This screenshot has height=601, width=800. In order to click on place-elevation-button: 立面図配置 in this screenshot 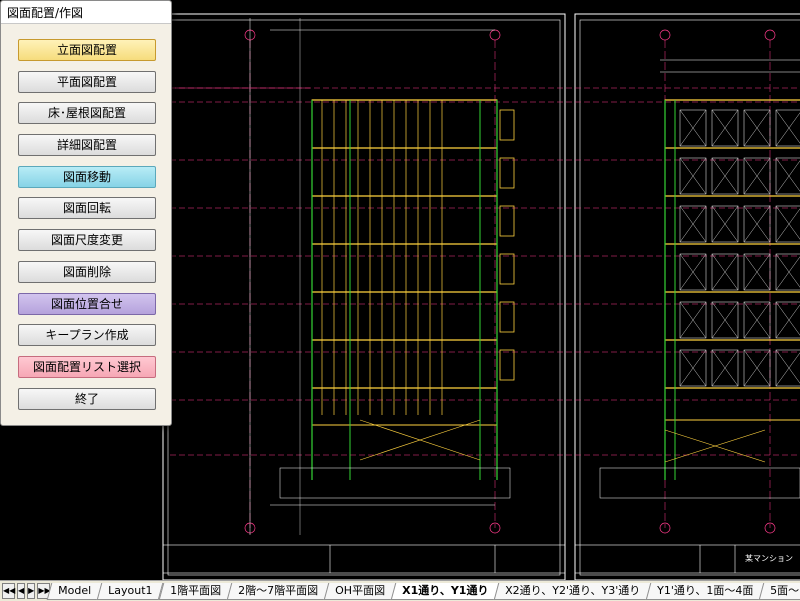, I will do `click(87, 50)`.